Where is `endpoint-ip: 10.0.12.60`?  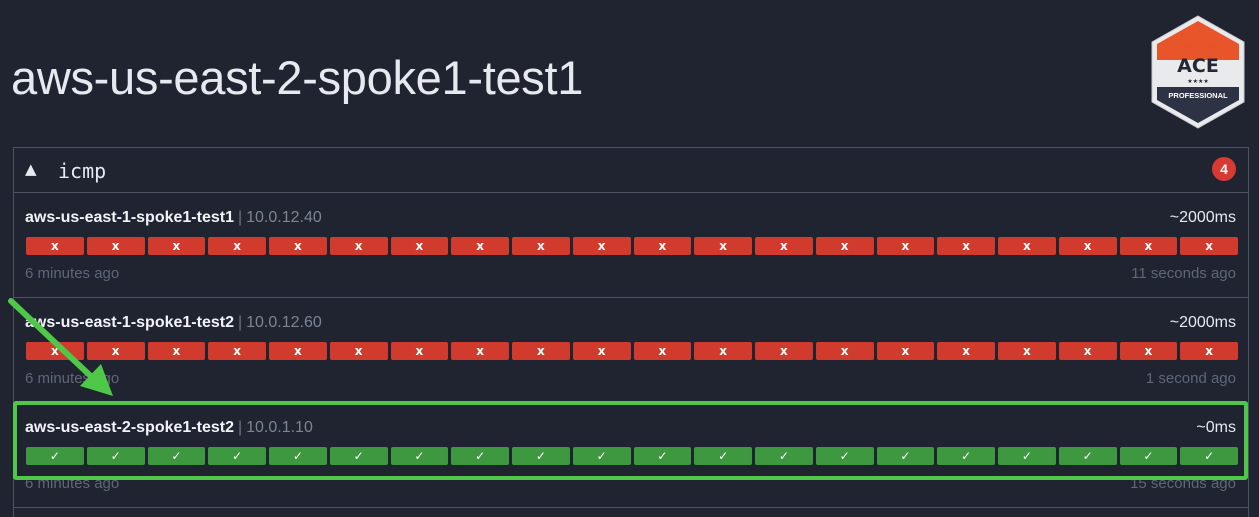
endpoint-ip: 10.0.12.60 is located at coordinates (284, 322).